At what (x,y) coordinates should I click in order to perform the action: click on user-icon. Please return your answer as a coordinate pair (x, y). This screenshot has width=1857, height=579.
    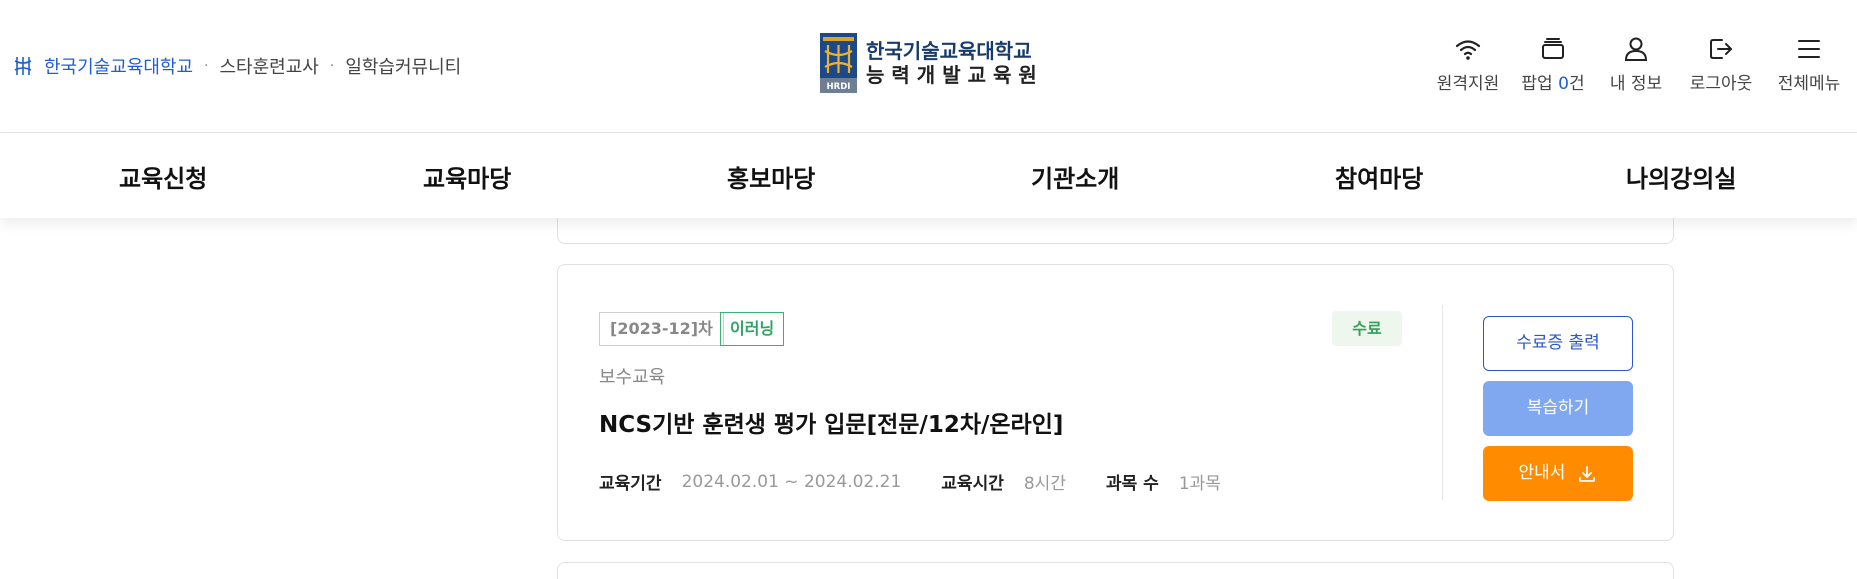
    Looking at the image, I should click on (1636, 49).